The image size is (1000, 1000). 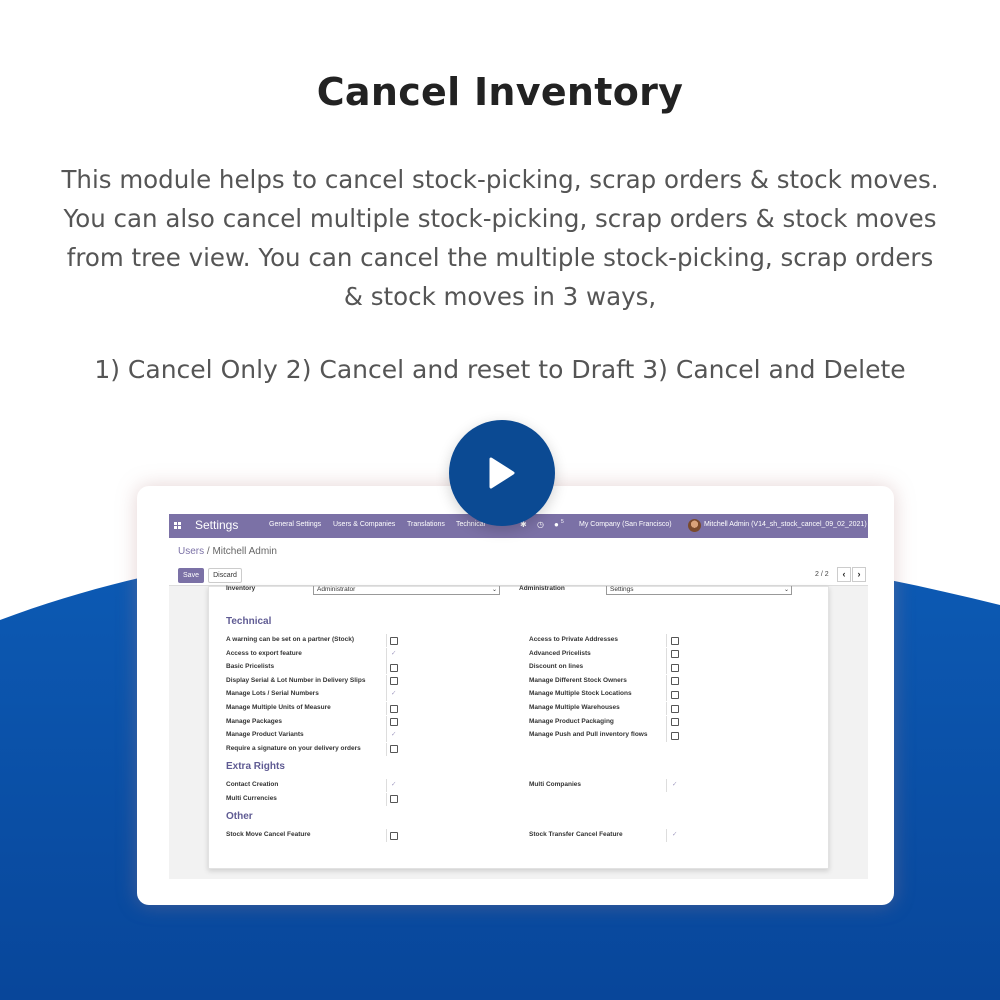 I want to click on pager-previous-button: ‹, so click(x=844, y=574).